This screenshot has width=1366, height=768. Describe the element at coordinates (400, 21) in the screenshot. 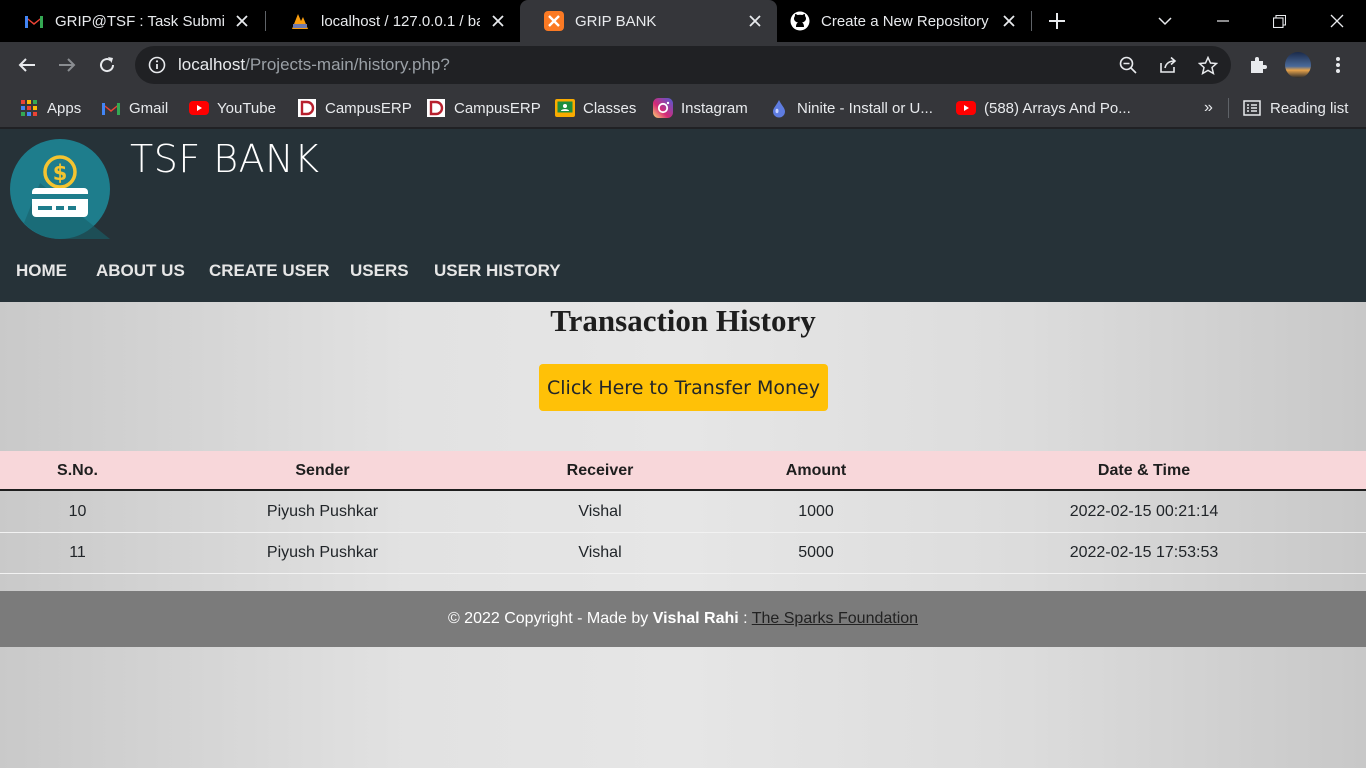

I see `tab-title: localhost / 127.0.0.1 / bank` at that location.